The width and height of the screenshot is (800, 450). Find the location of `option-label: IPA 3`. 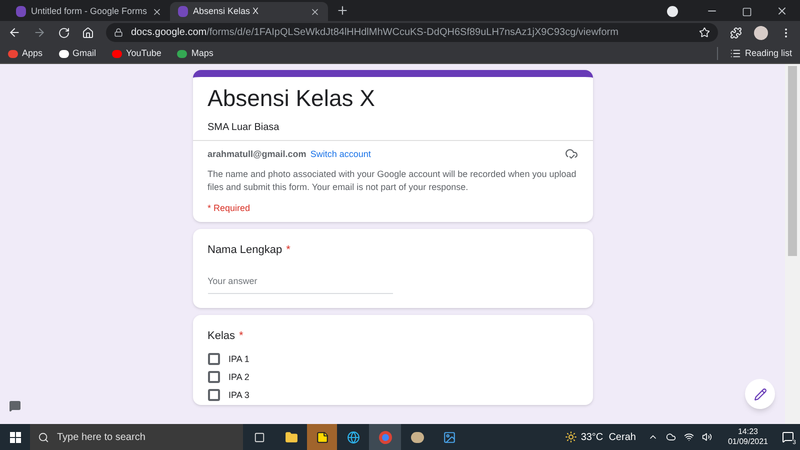

option-label: IPA 3 is located at coordinates (239, 394).